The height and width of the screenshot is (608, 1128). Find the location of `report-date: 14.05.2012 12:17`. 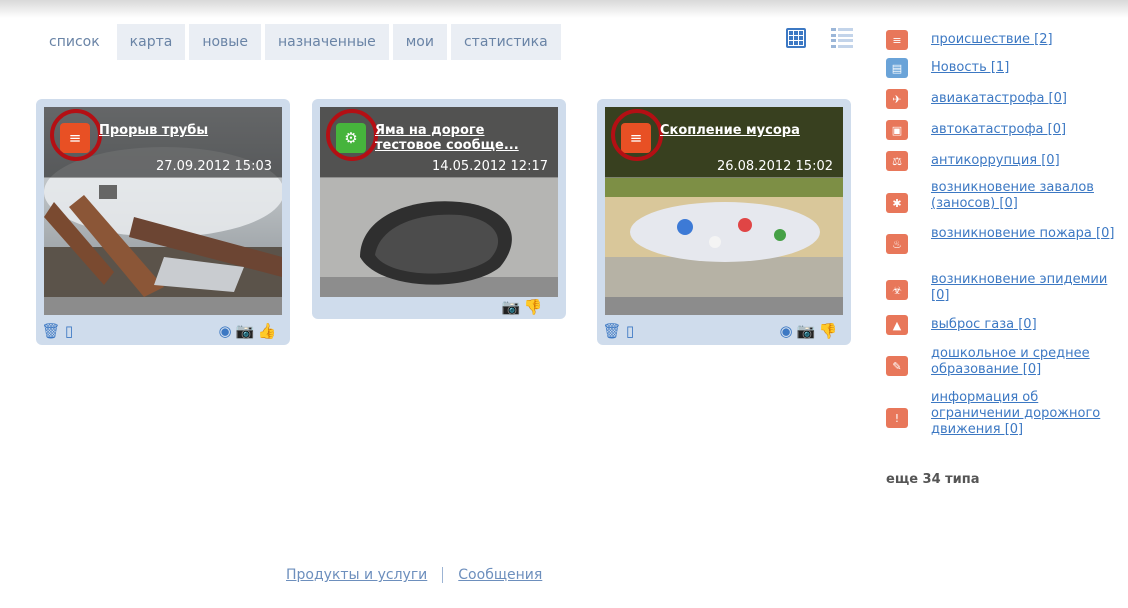

report-date: 14.05.2012 12:17 is located at coordinates (489, 166).